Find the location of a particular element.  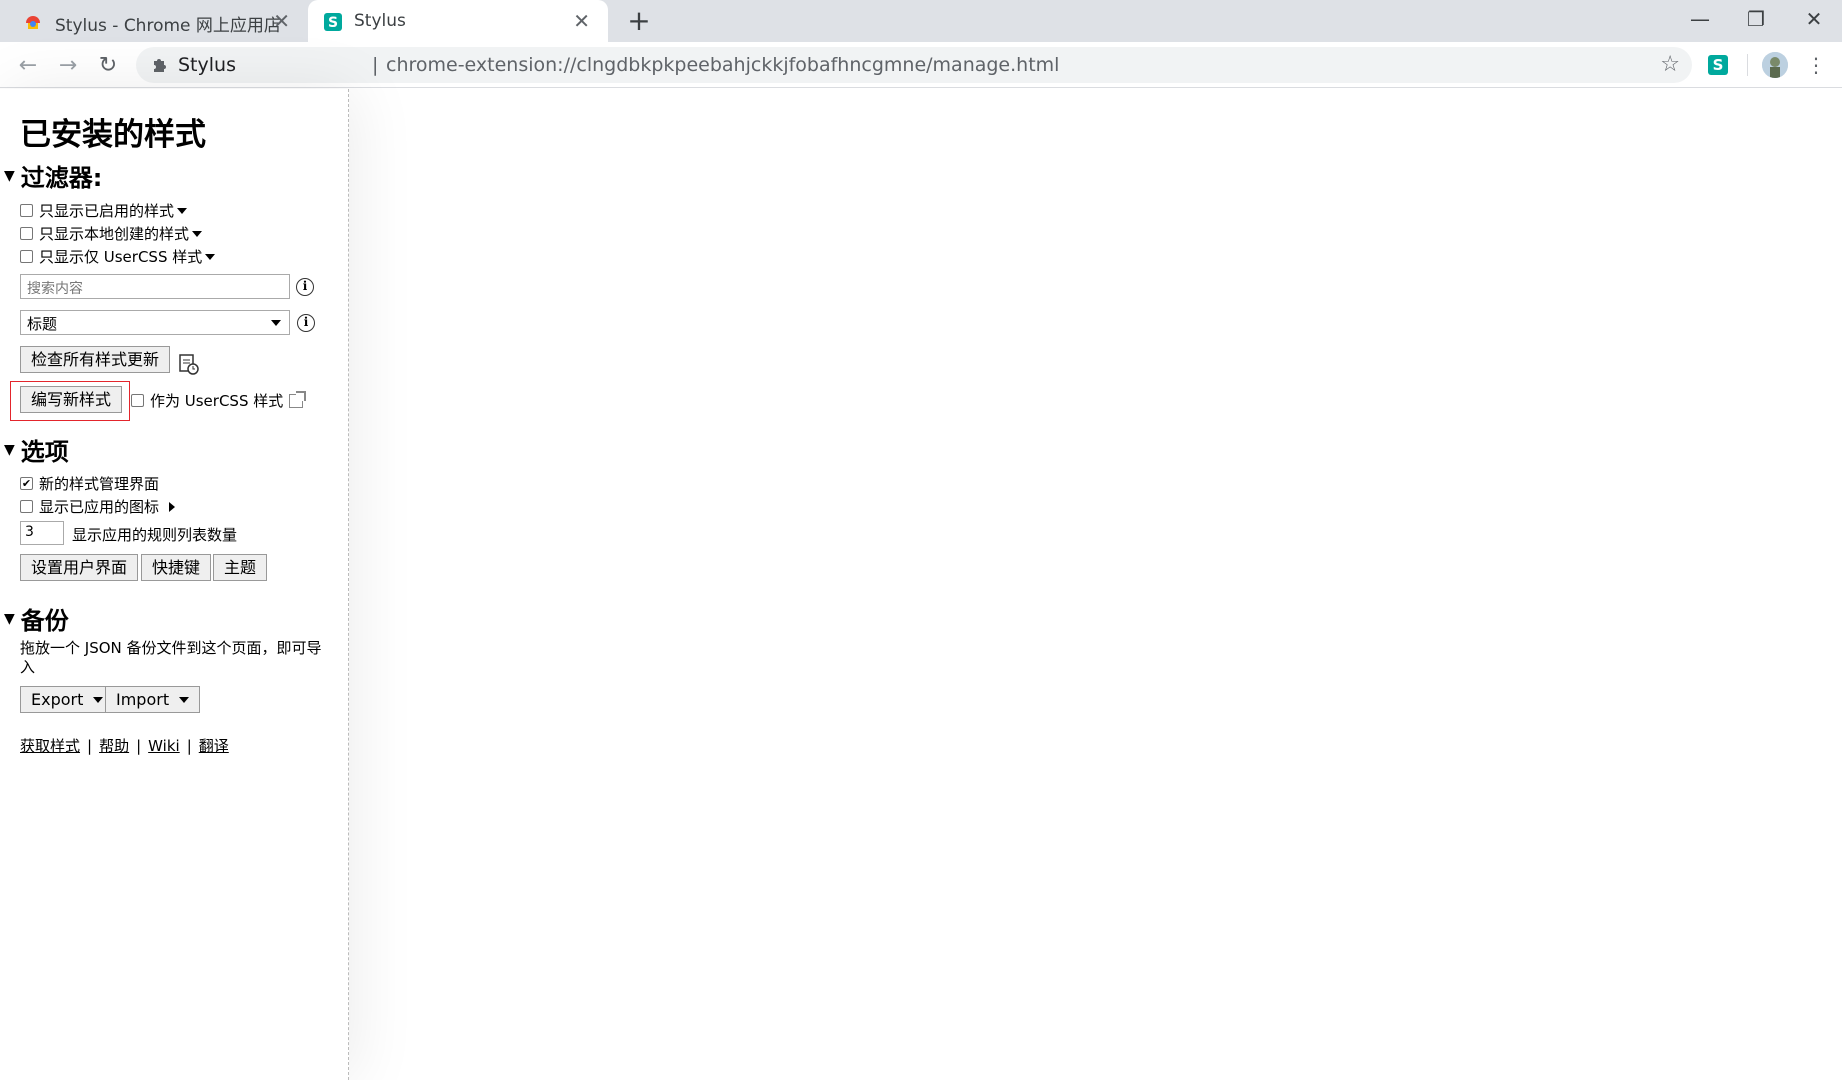

checkbox-label: 只显示本地创建的样式 is located at coordinates (114, 234).